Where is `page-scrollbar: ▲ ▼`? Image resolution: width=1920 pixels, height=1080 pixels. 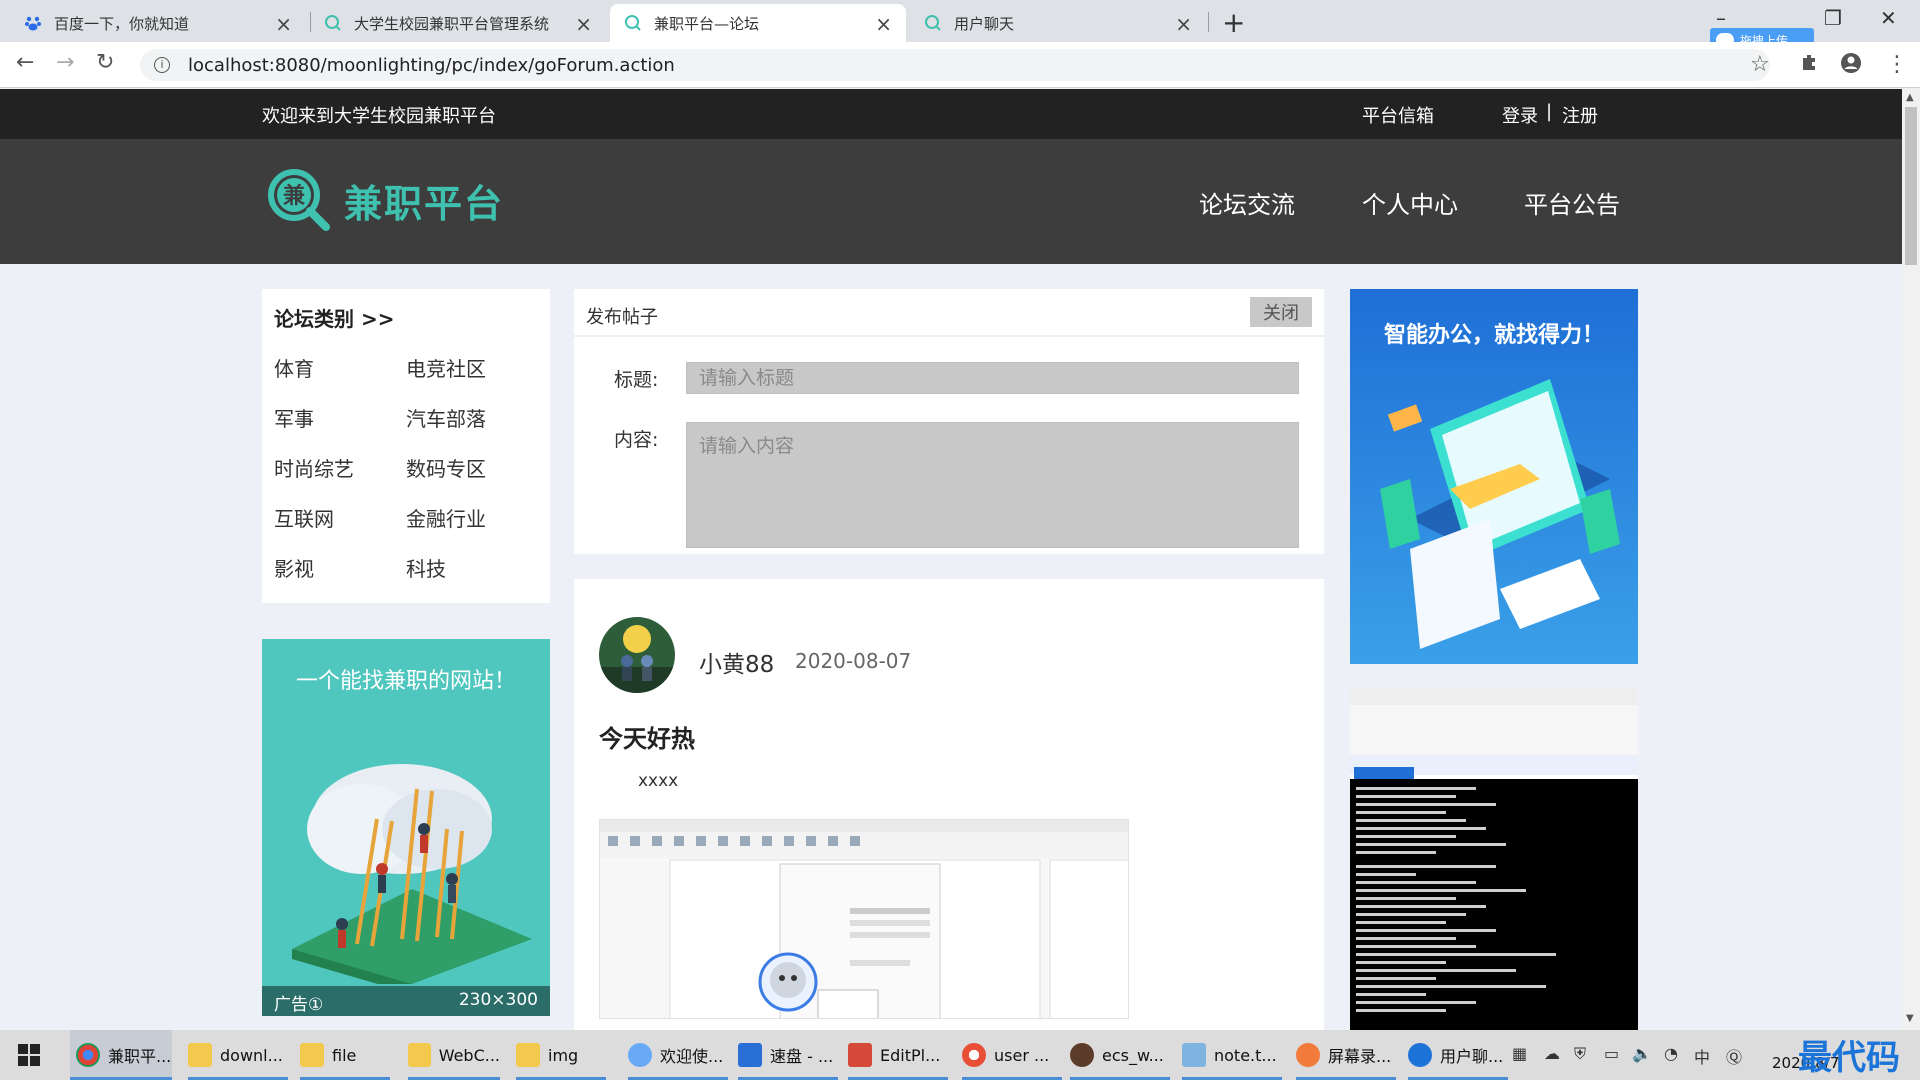 page-scrollbar: ▲ ▼ is located at coordinates (1911, 559).